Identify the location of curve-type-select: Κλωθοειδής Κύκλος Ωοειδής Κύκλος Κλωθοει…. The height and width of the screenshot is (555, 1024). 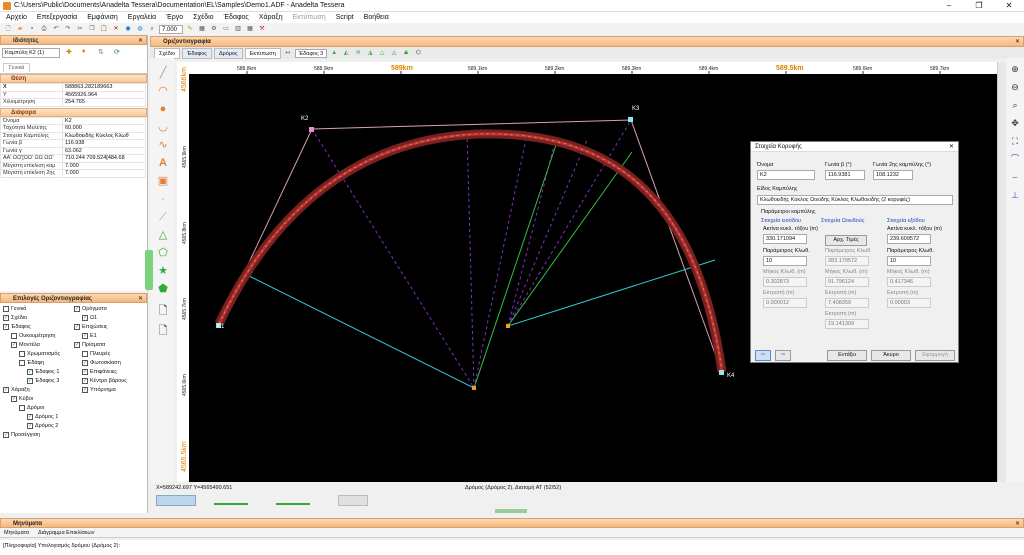
(855, 200).